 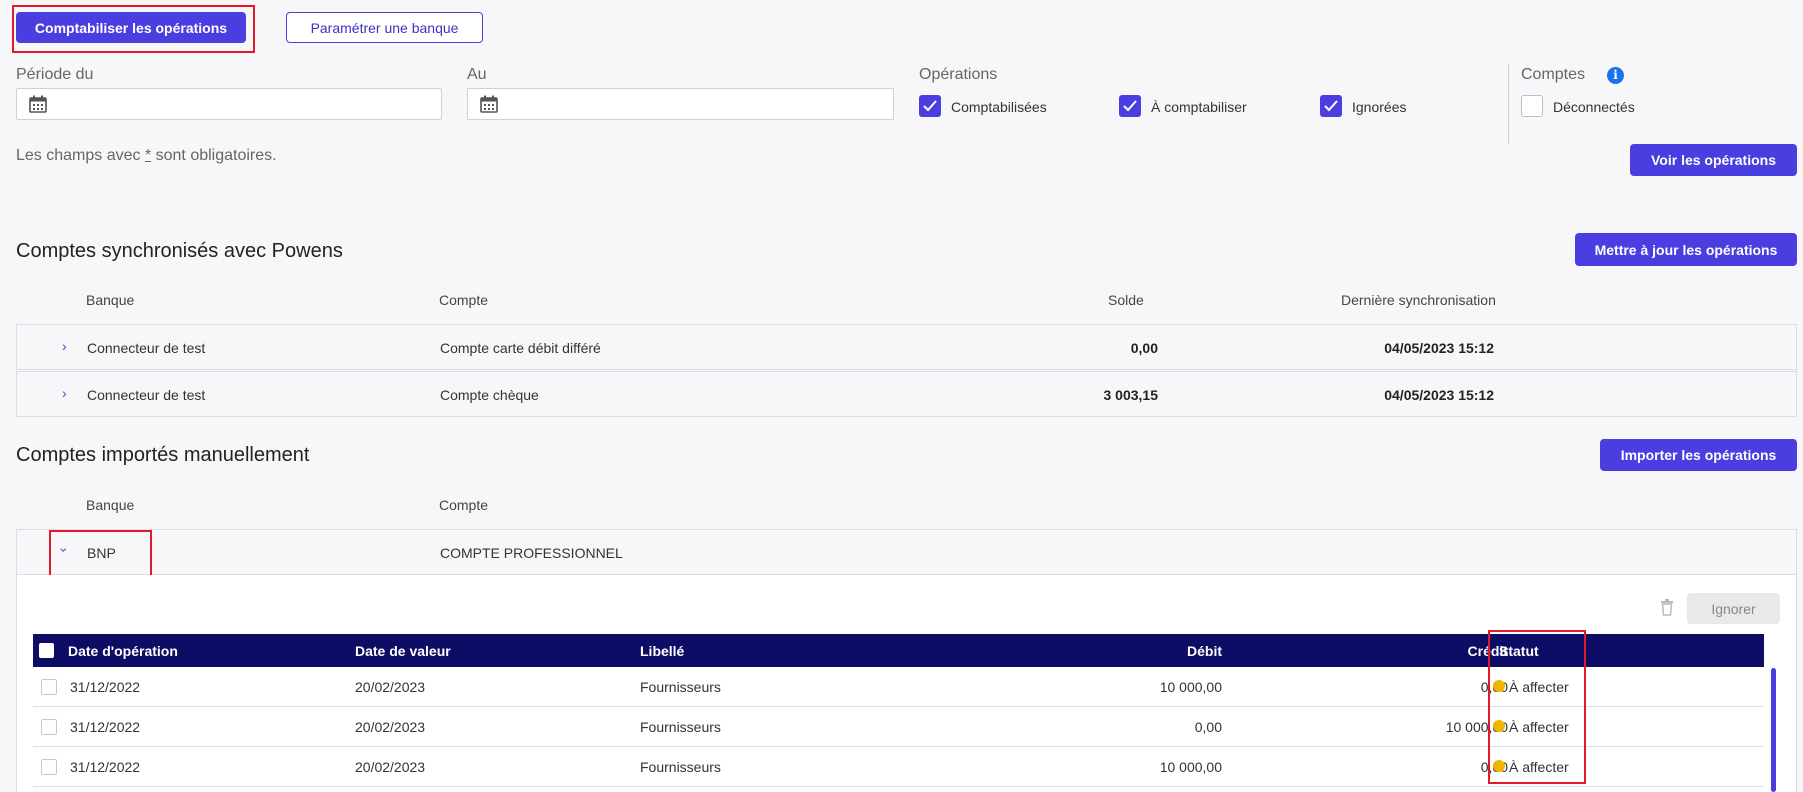 I want to click on required-note-prefix: Les champs avec, so click(x=80, y=155).